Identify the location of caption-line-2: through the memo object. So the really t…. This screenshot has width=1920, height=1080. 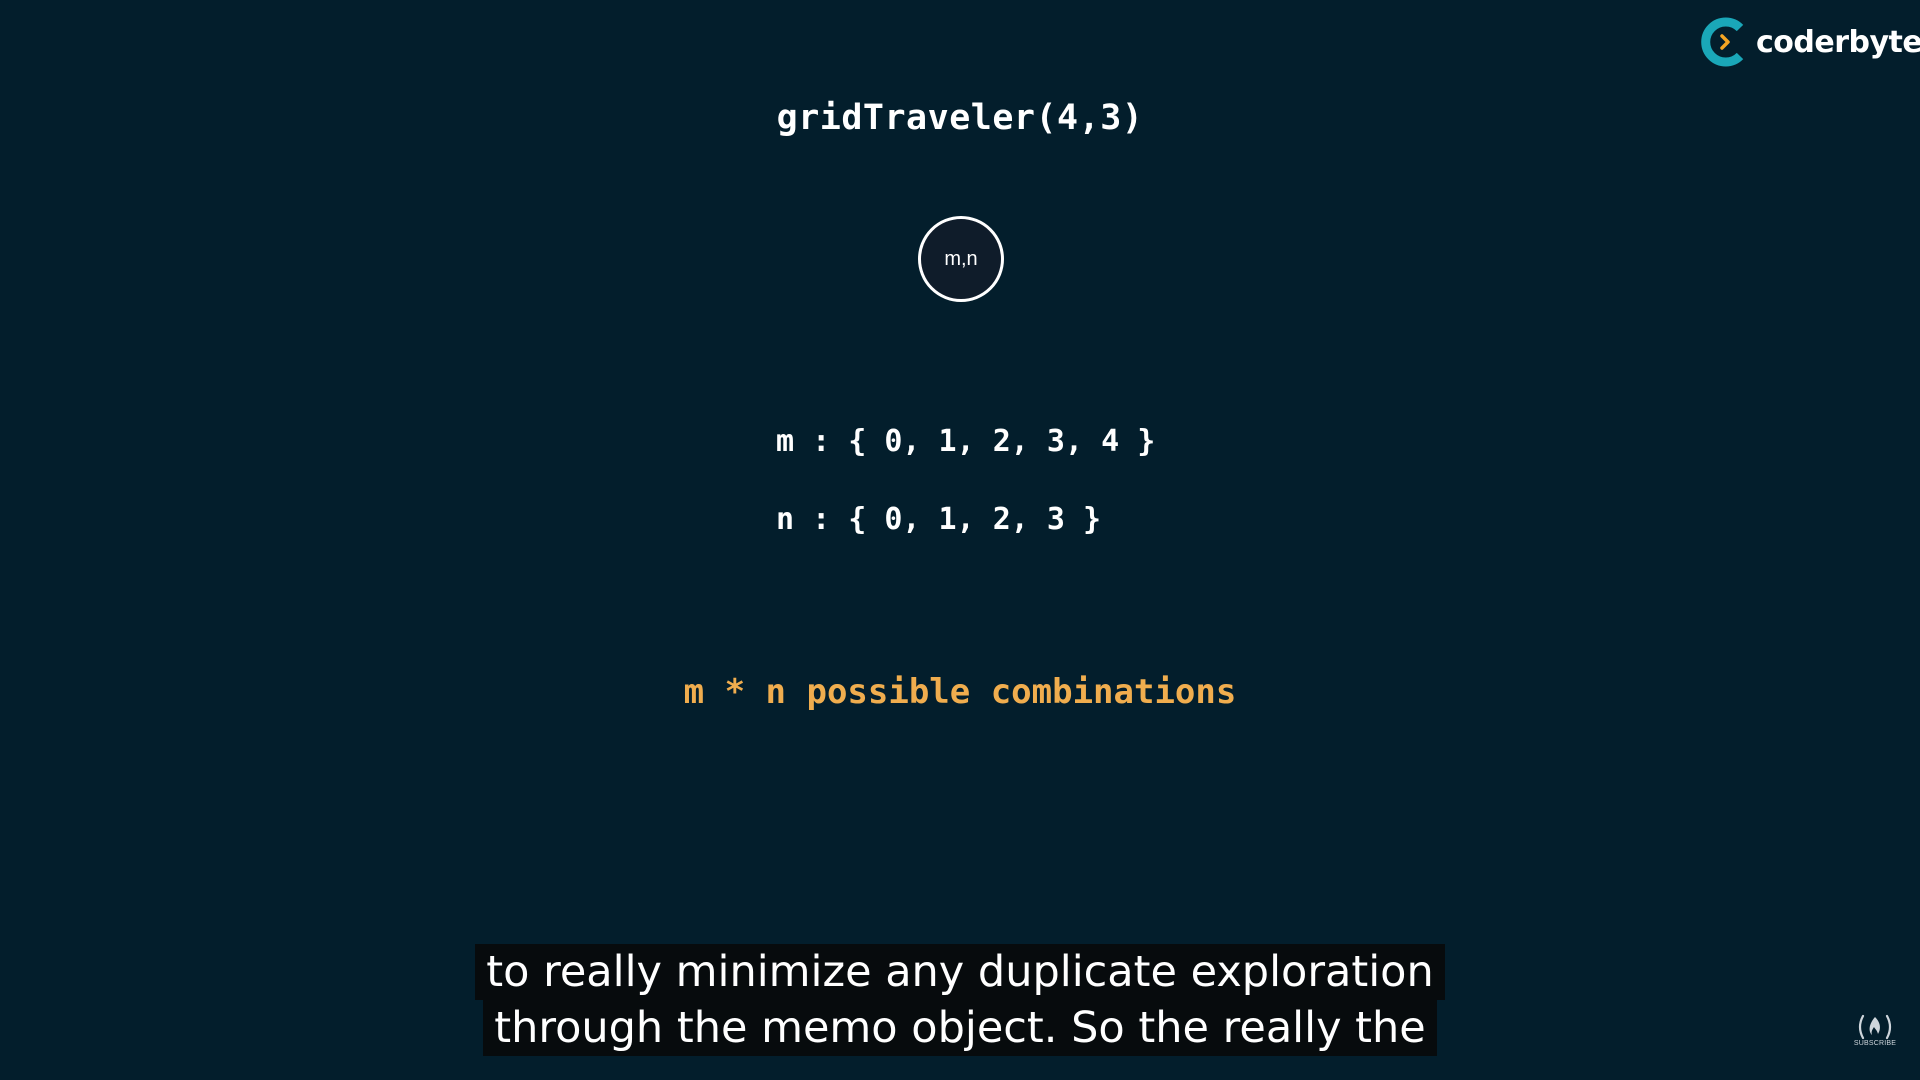
(960, 1028).